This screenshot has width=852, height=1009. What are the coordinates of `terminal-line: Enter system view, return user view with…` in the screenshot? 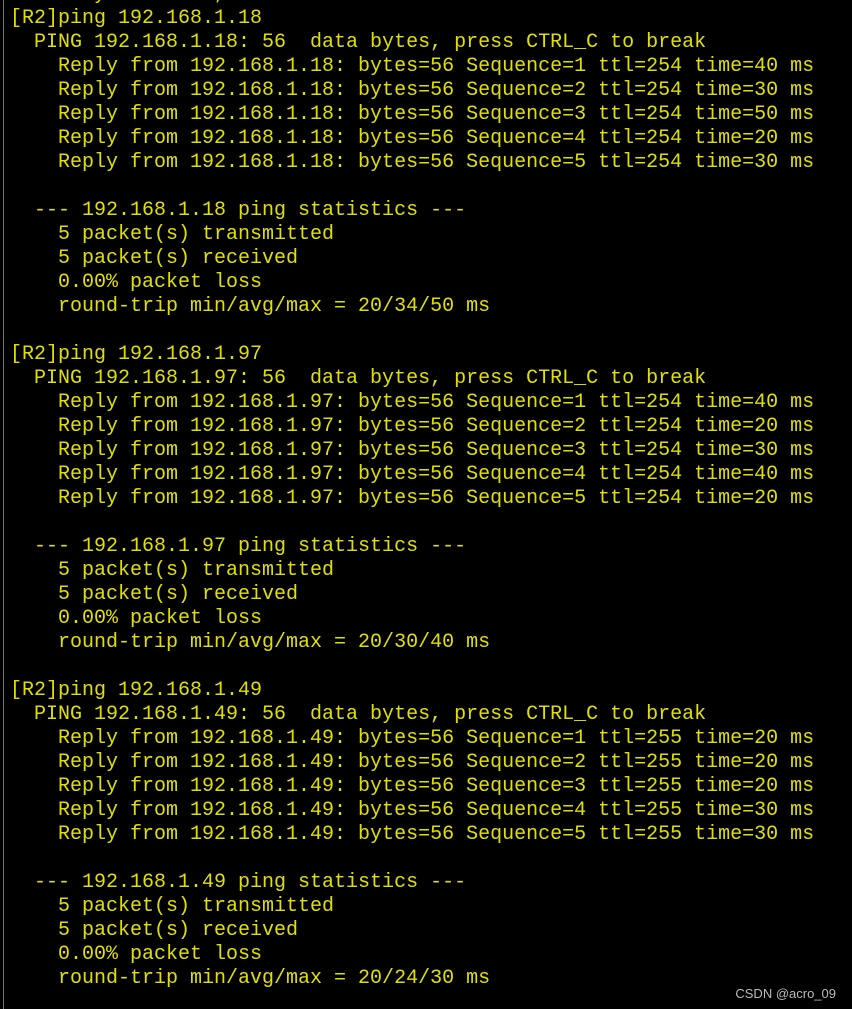 It's located at (412, 3).